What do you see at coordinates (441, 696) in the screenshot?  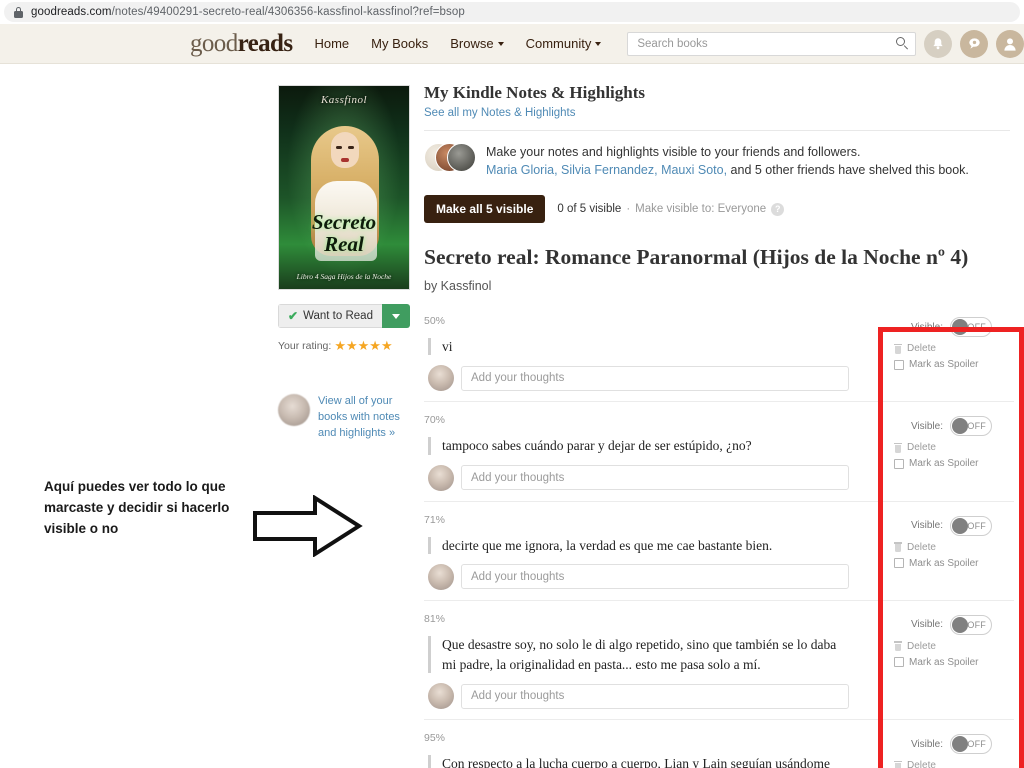 I see `avatar` at bounding box center [441, 696].